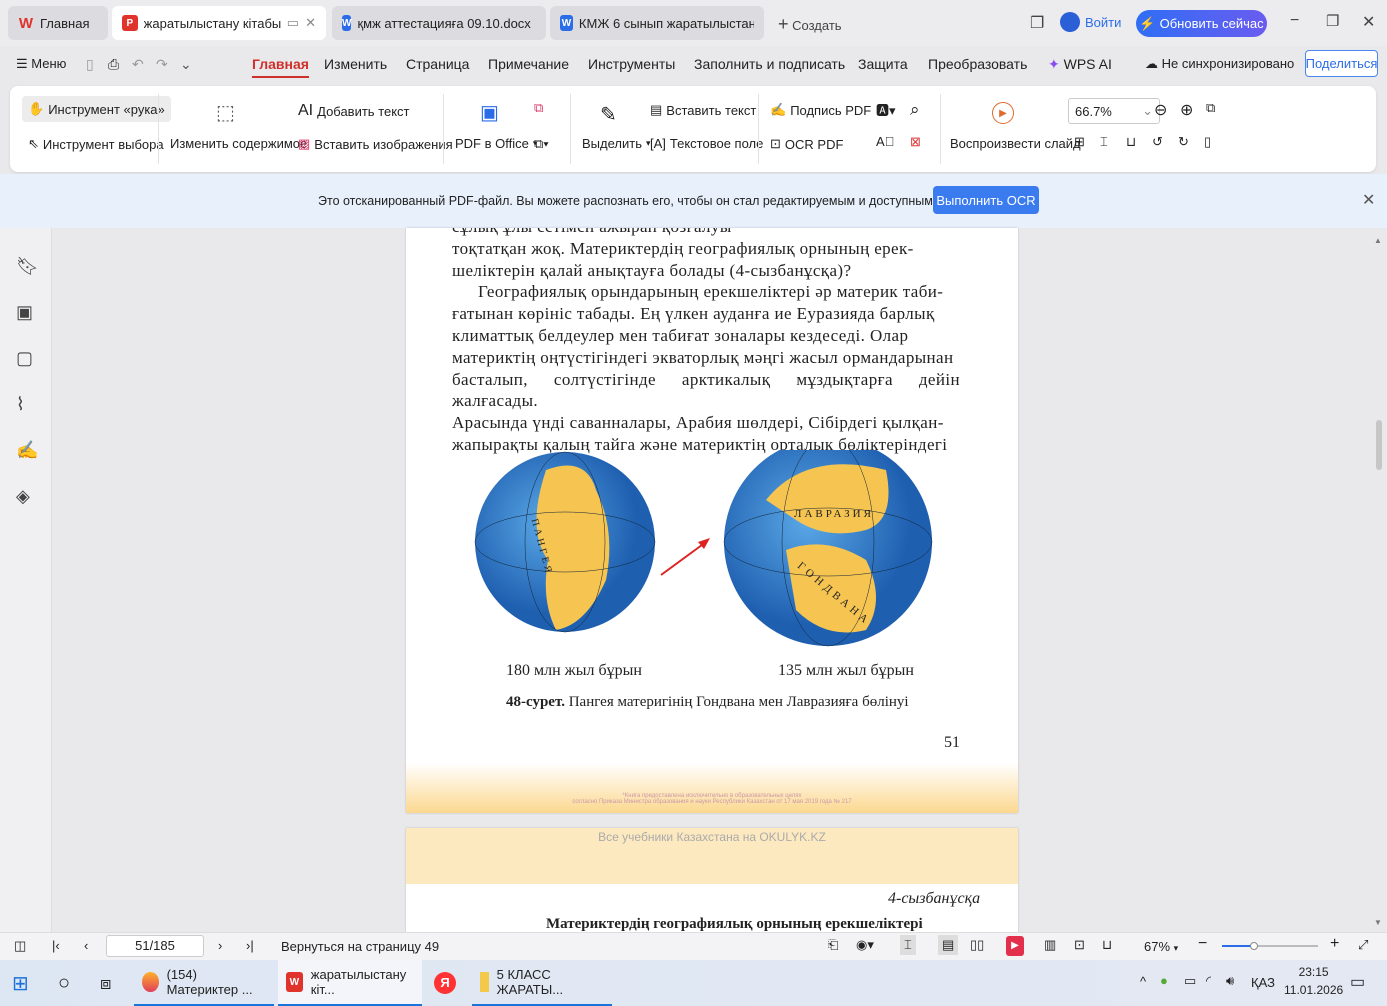 The height and width of the screenshot is (1006, 1387). I want to click on comment-icon: ▢, so click(24, 358).